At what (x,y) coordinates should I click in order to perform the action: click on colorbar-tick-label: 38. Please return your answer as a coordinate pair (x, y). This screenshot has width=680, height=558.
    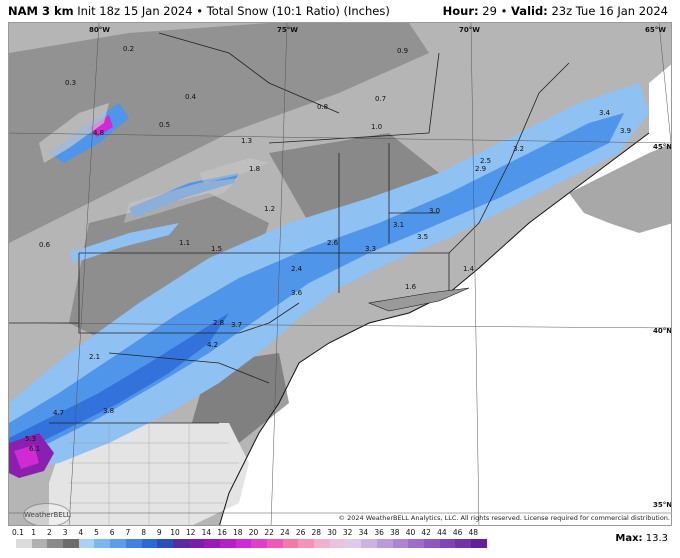
    Looking at the image, I should click on (395, 532).